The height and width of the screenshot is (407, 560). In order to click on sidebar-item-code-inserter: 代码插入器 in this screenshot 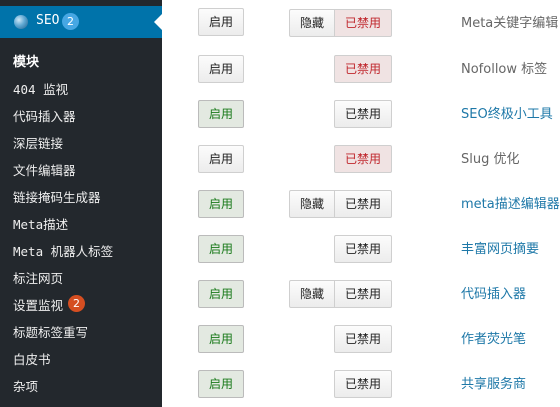, I will do `click(44, 115)`.